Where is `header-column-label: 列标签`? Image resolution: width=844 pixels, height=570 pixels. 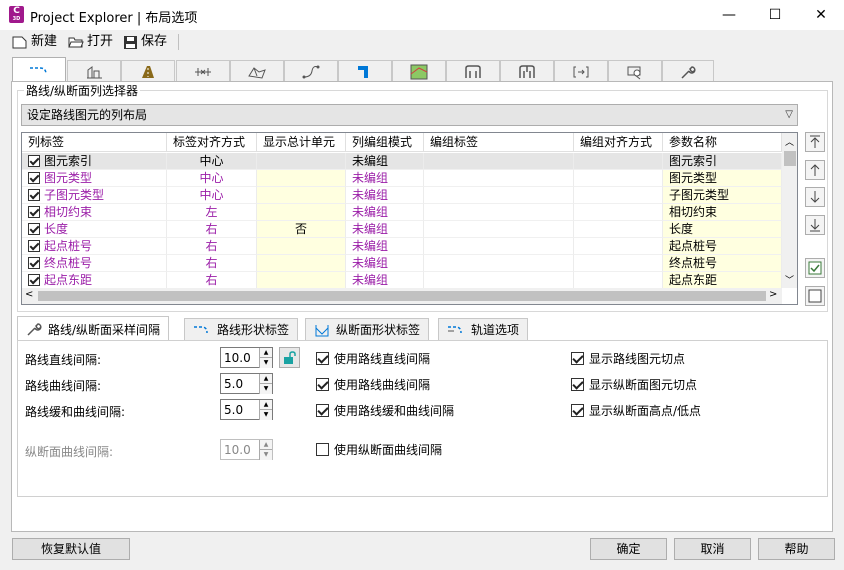 header-column-label: 列标签 is located at coordinates (94, 142).